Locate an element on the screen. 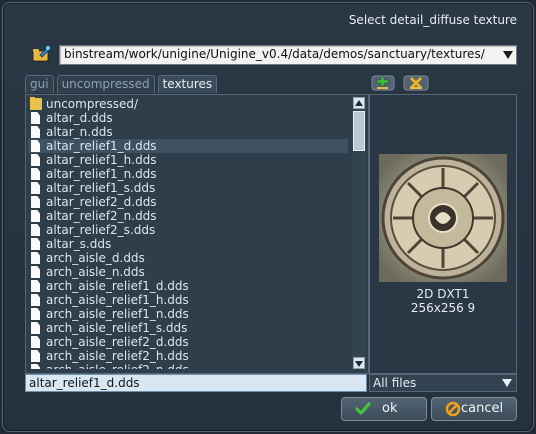 This screenshot has width=536, height=434. file-name: altar_relief2_s.dds is located at coordinates (101, 230).